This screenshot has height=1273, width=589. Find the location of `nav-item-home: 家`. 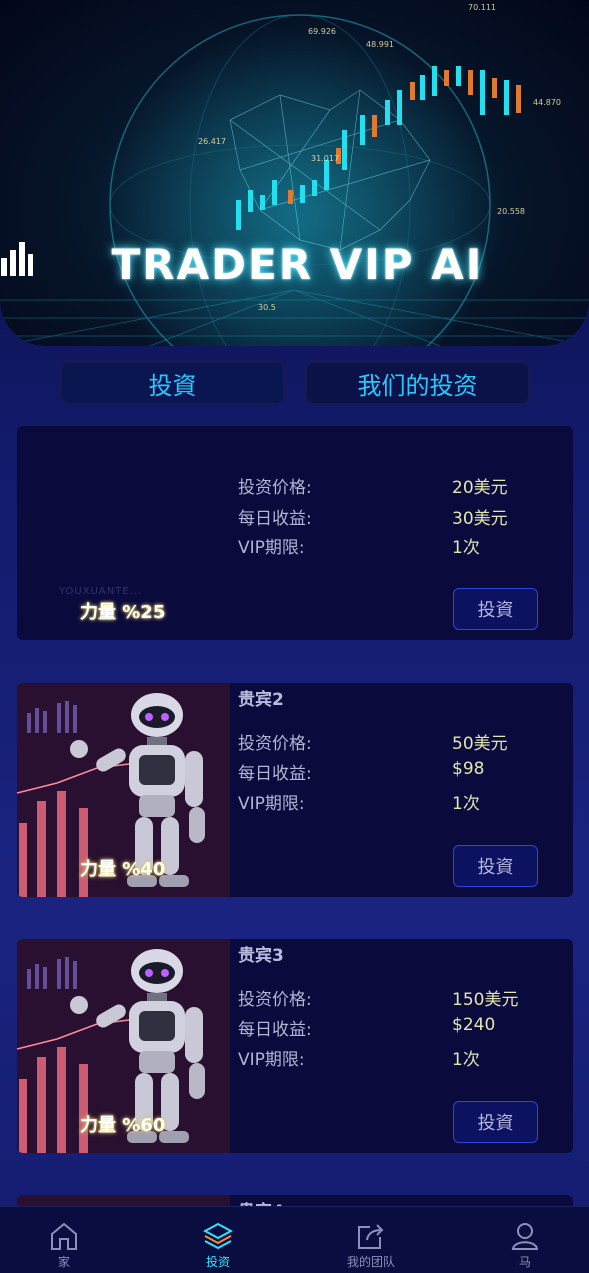

nav-item-home: 家 is located at coordinates (64, 1240).